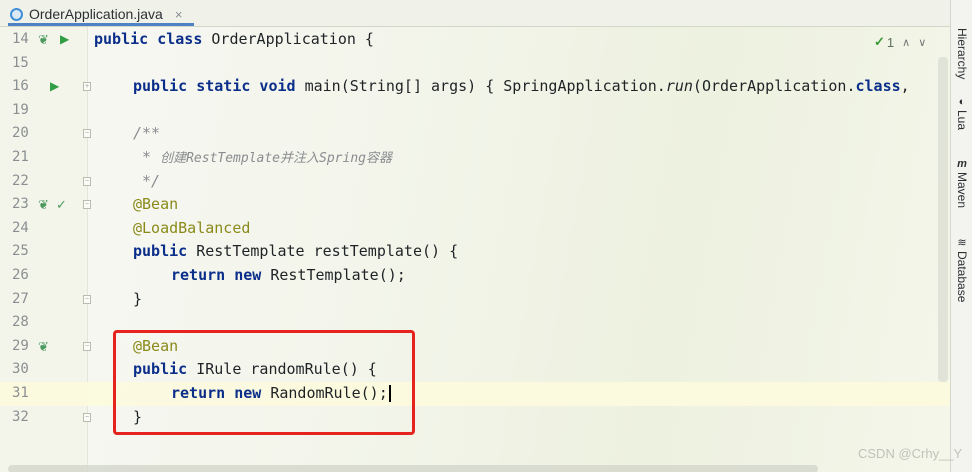  Describe the element at coordinates (910, 453) in the screenshot. I see `watermark: CSDN @Crhy__Y` at that location.